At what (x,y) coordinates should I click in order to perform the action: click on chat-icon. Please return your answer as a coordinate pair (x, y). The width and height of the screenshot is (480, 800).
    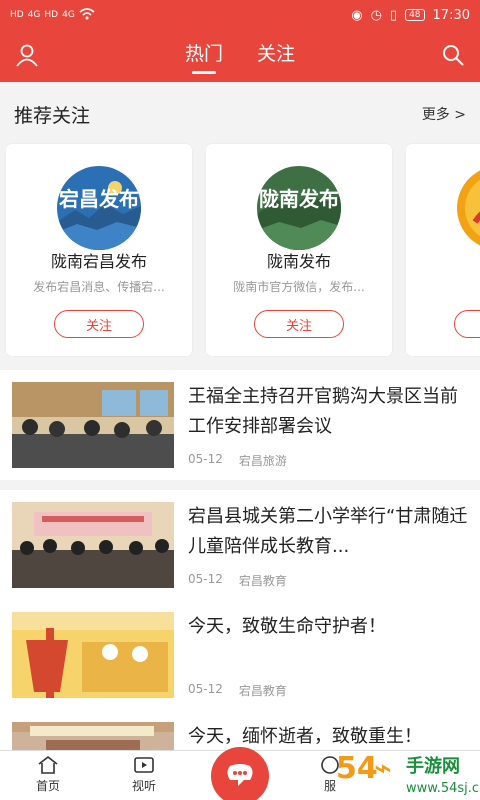
    Looking at the image, I should click on (240, 775).